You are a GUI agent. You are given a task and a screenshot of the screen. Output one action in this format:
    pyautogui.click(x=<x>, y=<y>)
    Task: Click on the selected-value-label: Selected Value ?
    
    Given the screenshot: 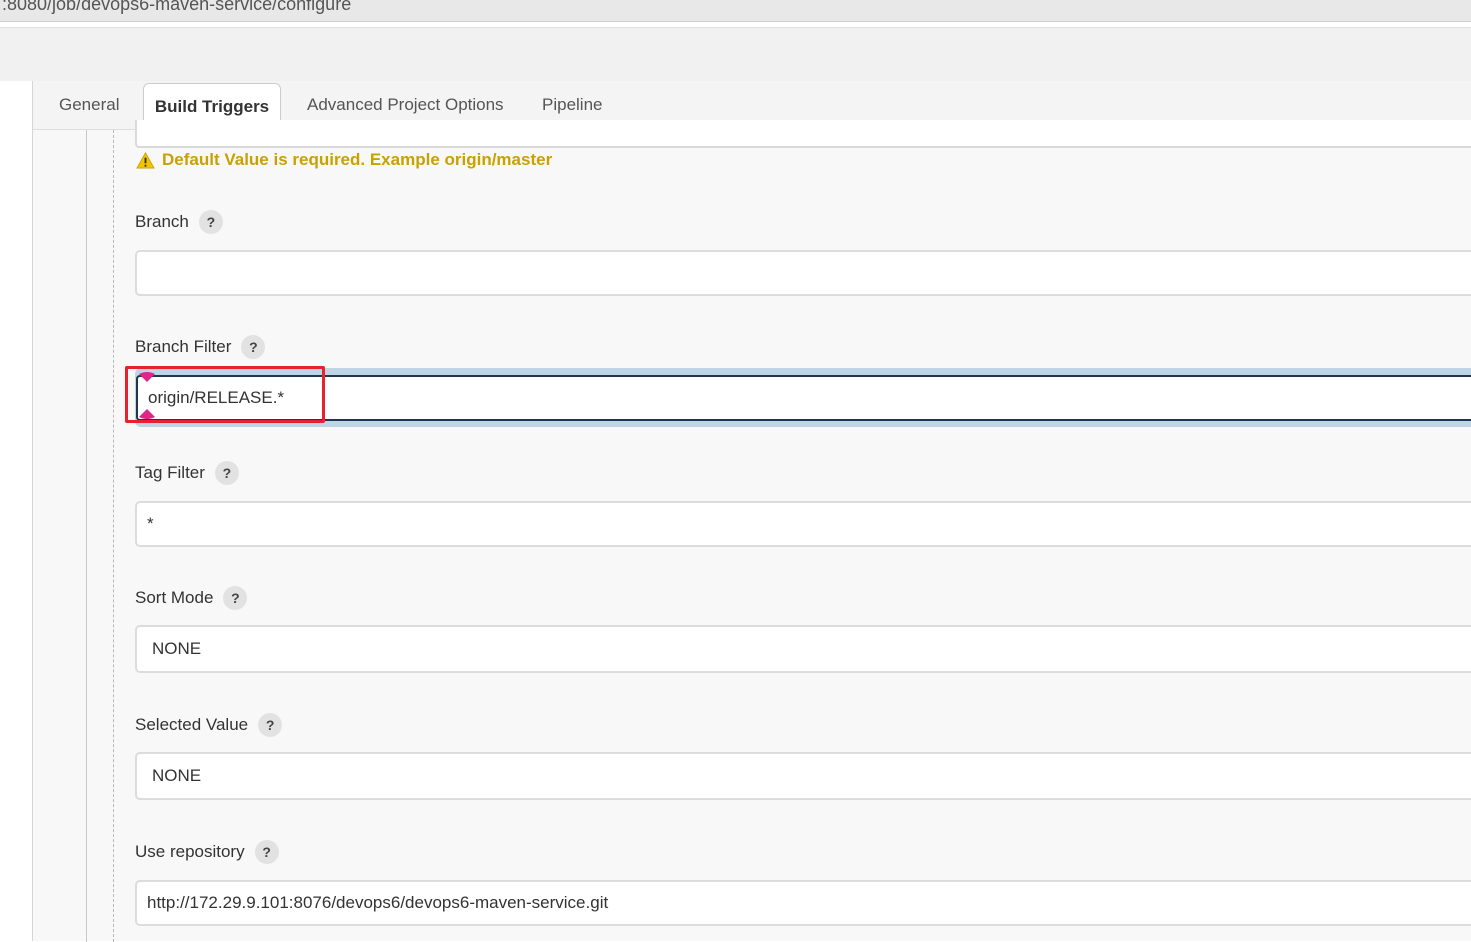 What is the action you would take?
    pyautogui.click(x=209, y=725)
    